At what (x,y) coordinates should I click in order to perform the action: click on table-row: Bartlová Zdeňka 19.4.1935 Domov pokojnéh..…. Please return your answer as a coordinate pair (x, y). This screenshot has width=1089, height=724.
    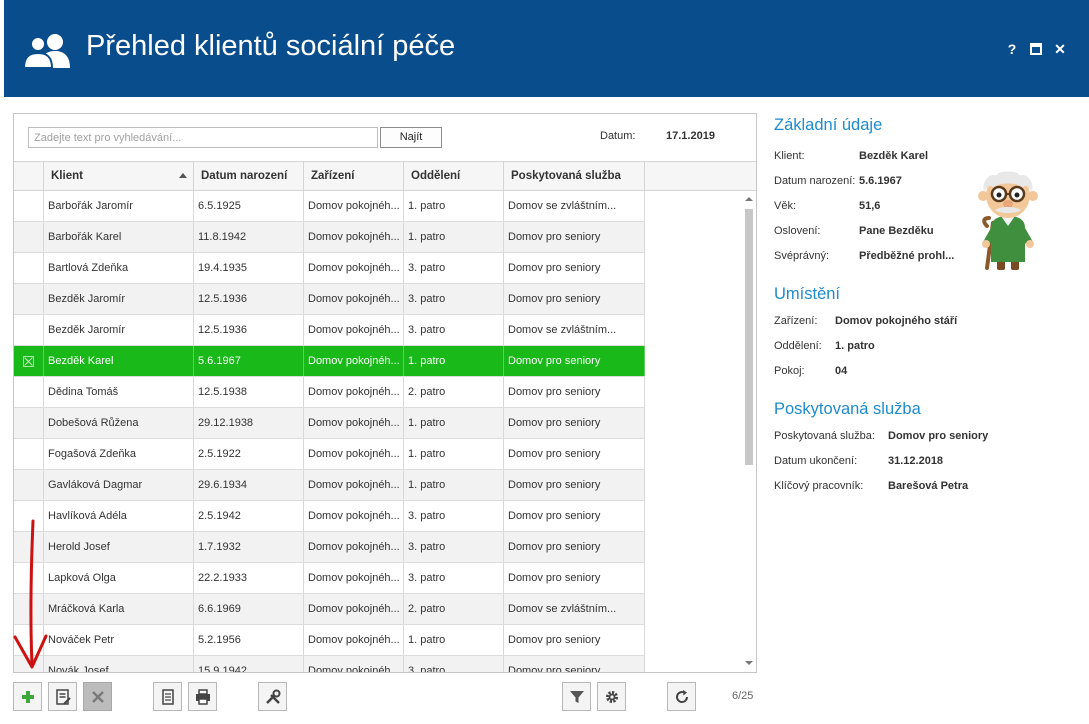
    Looking at the image, I should click on (329, 268).